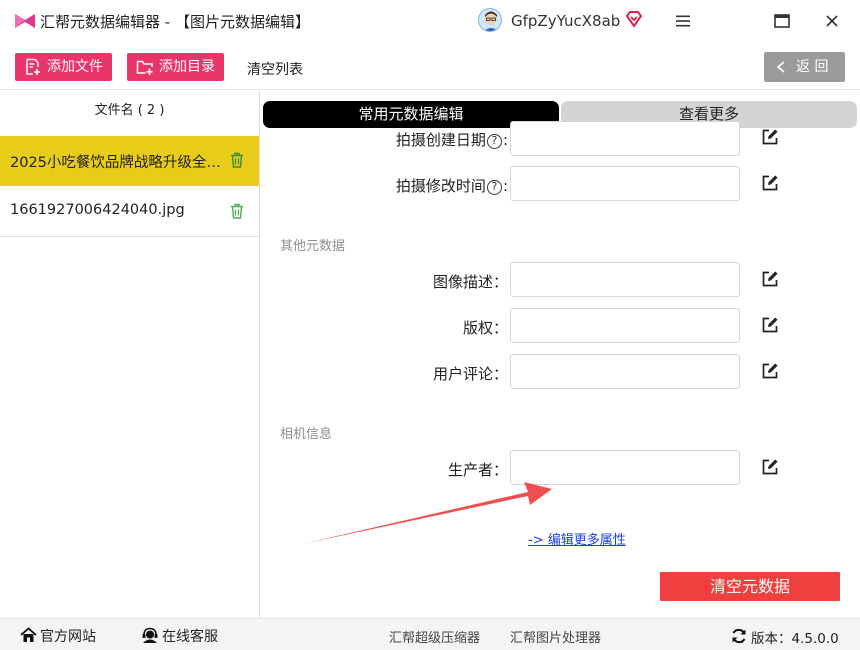 The width and height of the screenshot is (860, 650). Describe the element at coordinates (815, 639) in the screenshot. I see `version-number: 4.5.0.0` at that location.